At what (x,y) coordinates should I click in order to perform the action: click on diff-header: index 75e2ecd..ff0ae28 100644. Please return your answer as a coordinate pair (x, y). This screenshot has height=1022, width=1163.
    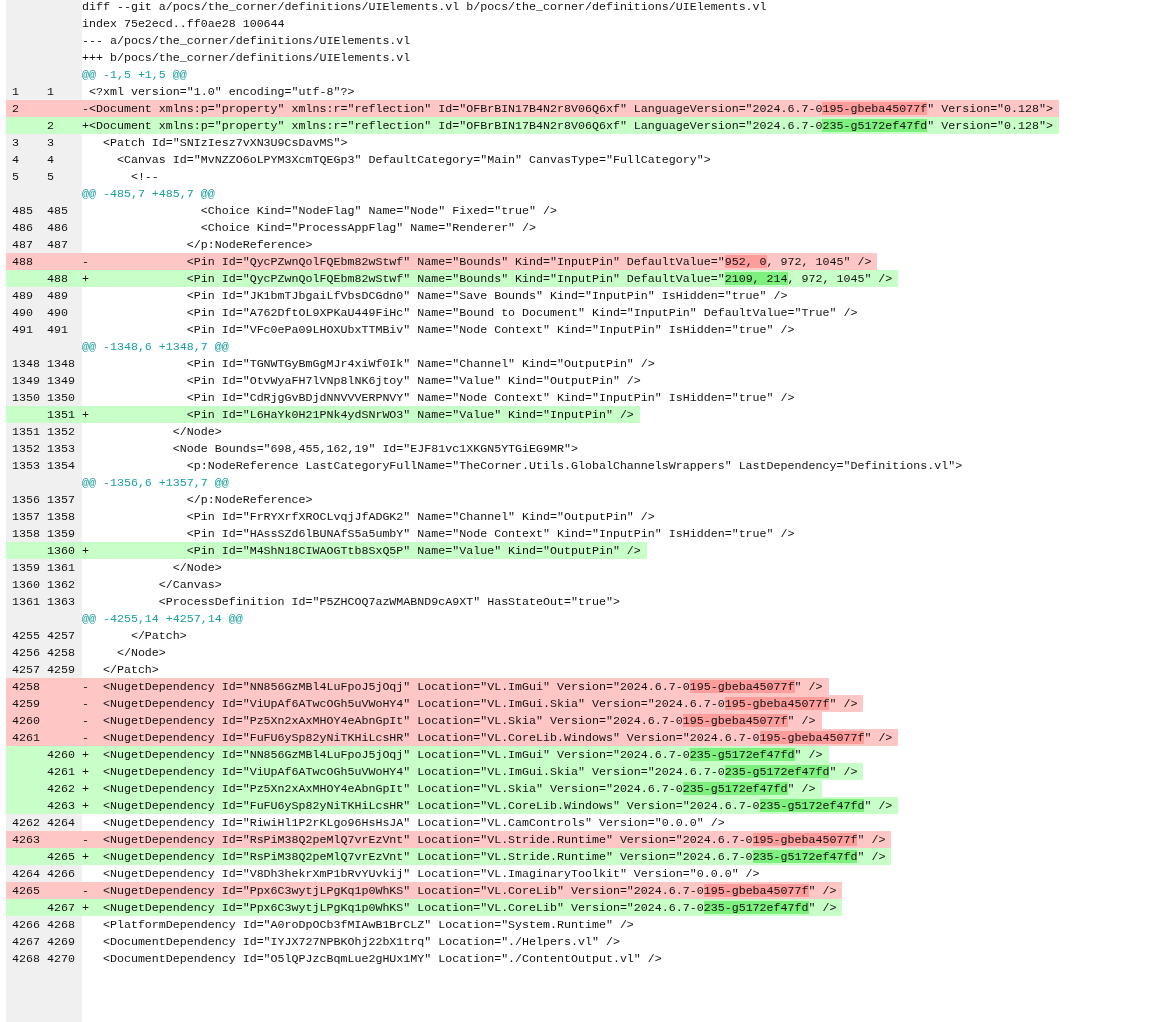
    Looking at the image, I should click on (184, 24).